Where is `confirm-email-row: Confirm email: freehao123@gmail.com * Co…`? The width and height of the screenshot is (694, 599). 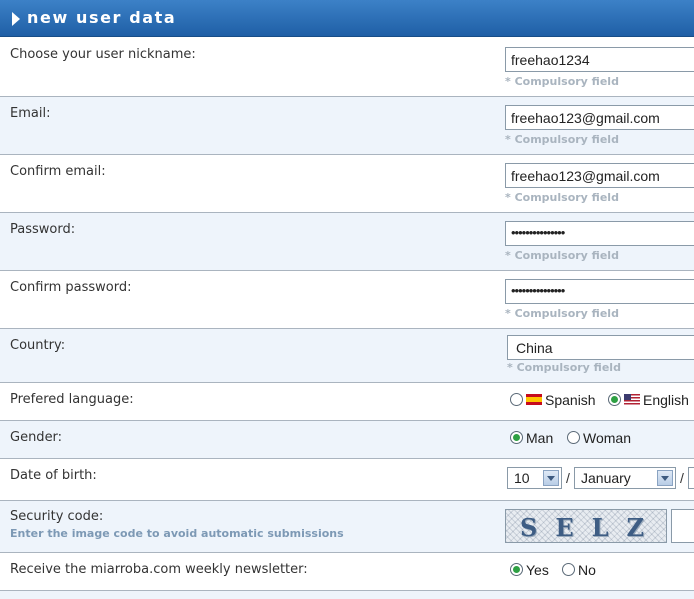
confirm-email-row: Confirm email: freehao123@gmail.com * Co… is located at coordinates (347, 184).